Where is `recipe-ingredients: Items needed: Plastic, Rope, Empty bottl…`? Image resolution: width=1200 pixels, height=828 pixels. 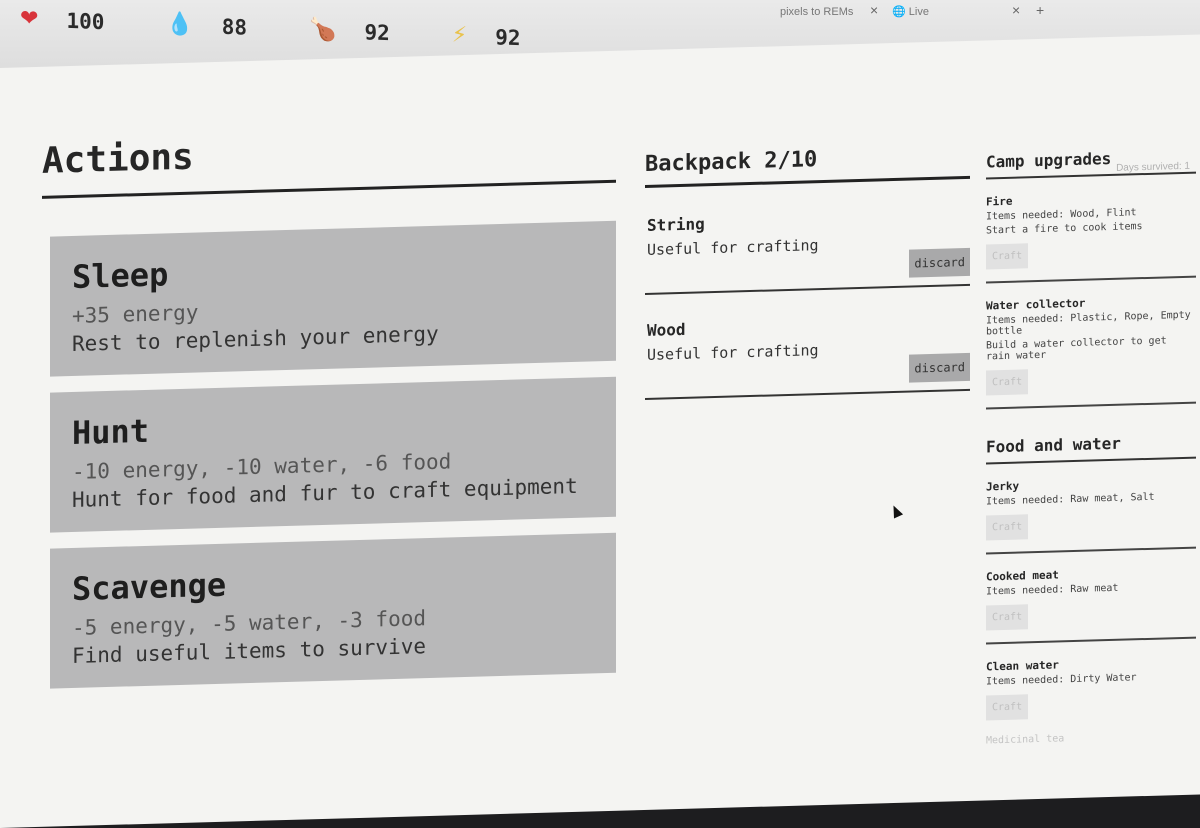
recipe-ingredients: Items needed: Plastic, Rope, Empty bottl… is located at coordinates (1088, 323).